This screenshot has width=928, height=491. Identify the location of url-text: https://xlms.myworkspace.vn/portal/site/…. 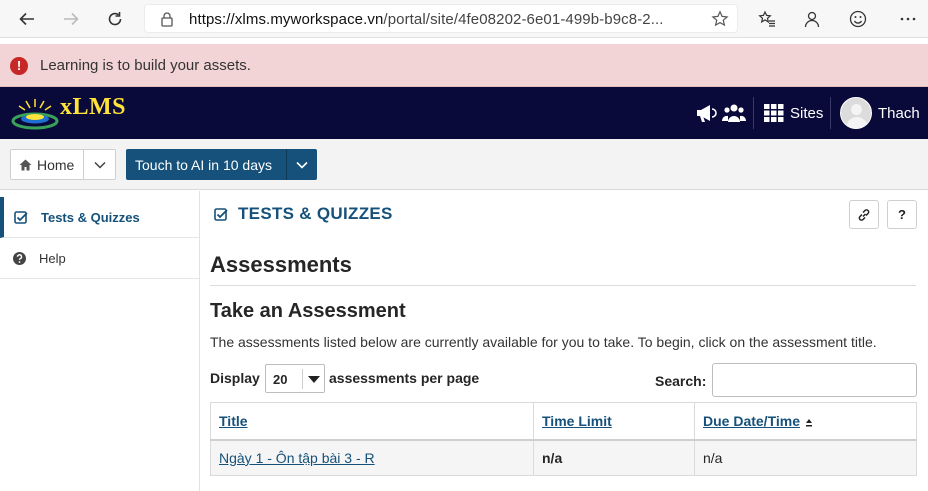
(426, 19).